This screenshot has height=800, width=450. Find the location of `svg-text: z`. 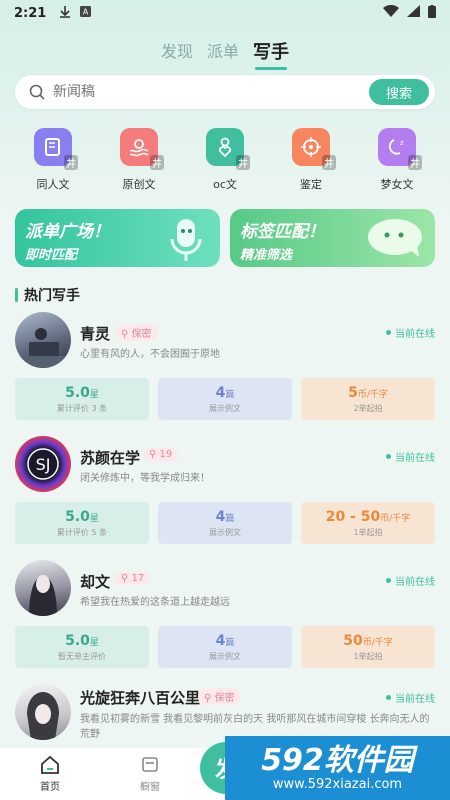

svg-text: z is located at coordinates (402, 143).